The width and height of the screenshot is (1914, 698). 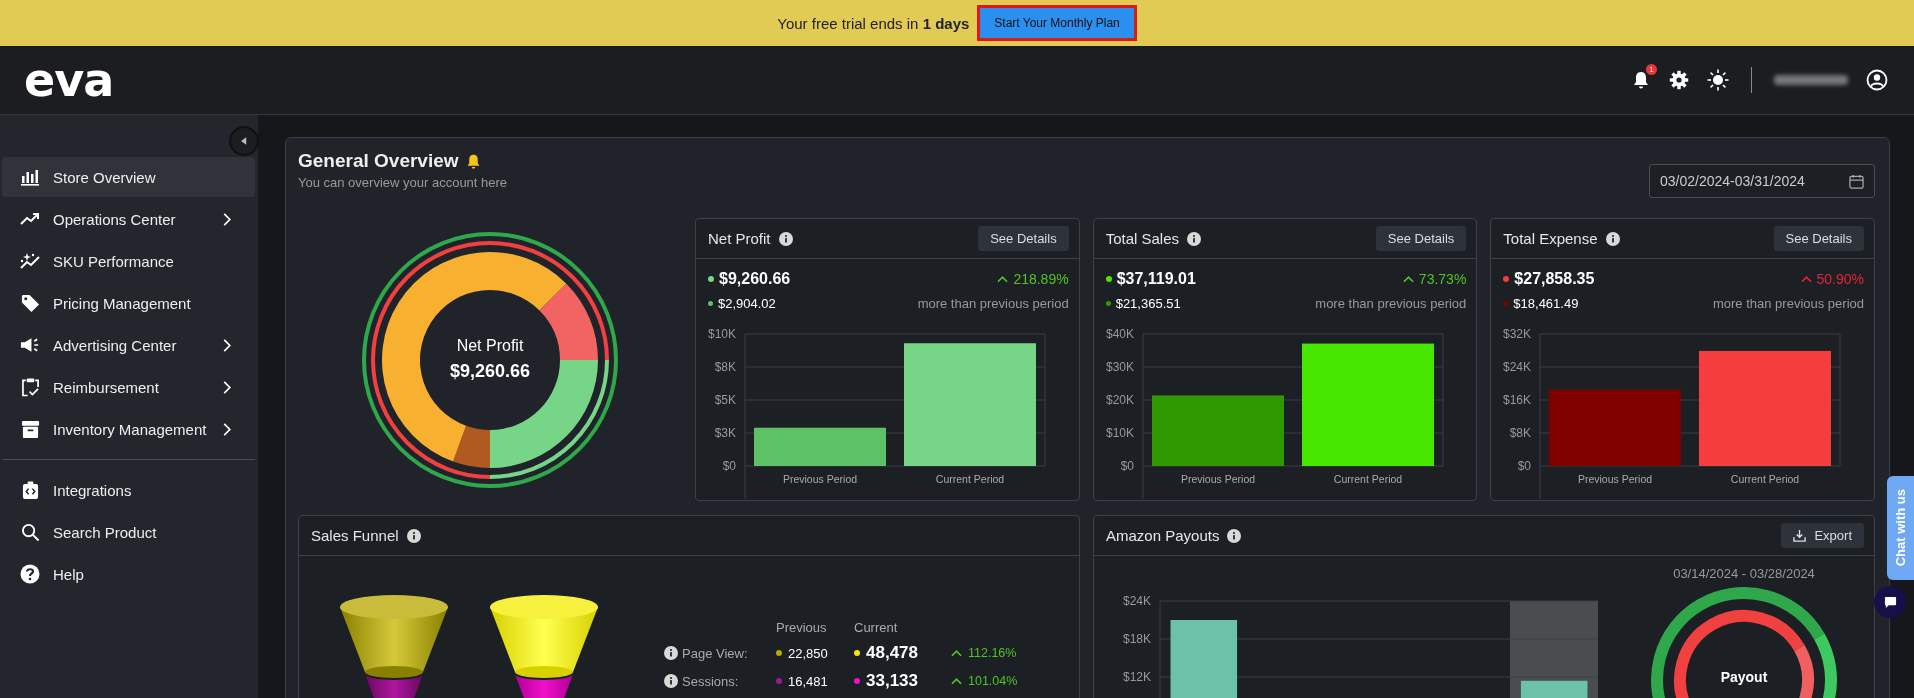 I want to click on current-value: $9,260.66, so click(x=755, y=279).